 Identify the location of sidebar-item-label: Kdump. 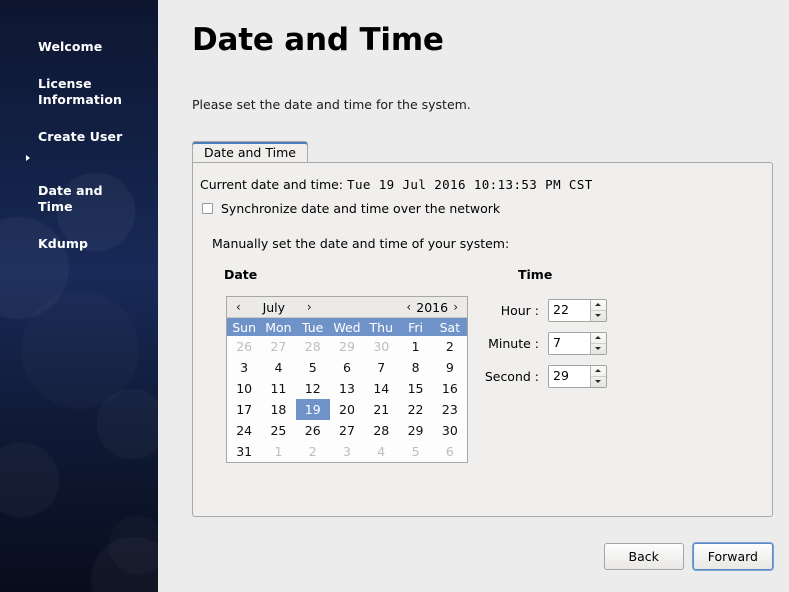
(63, 243).